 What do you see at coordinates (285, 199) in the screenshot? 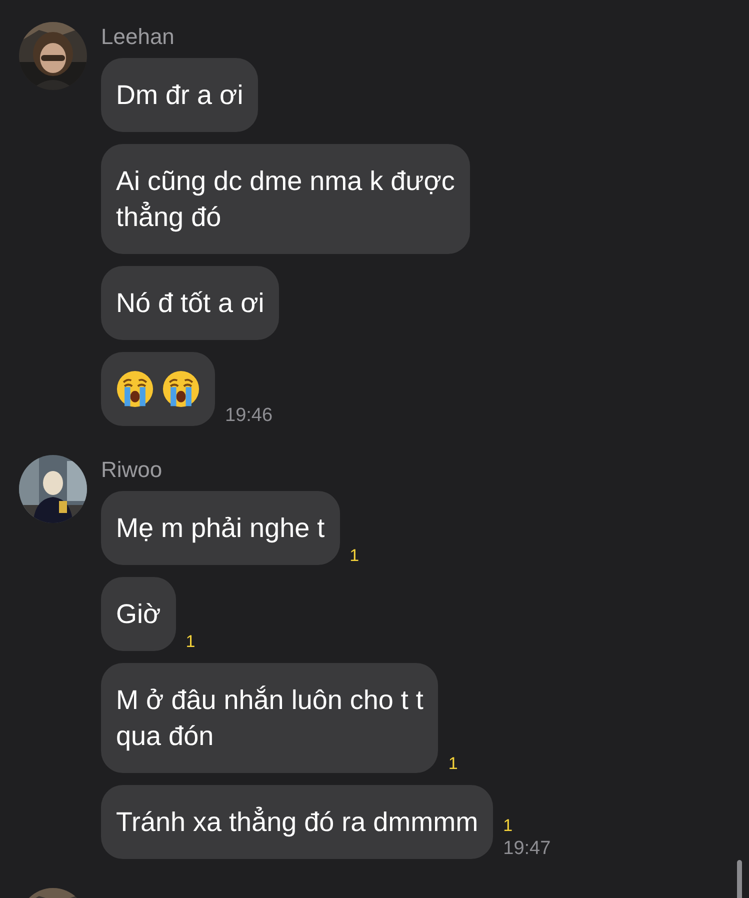
I see `message-bubble: Ai cũng dc dme nma k được thẳng đó` at bounding box center [285, 199].